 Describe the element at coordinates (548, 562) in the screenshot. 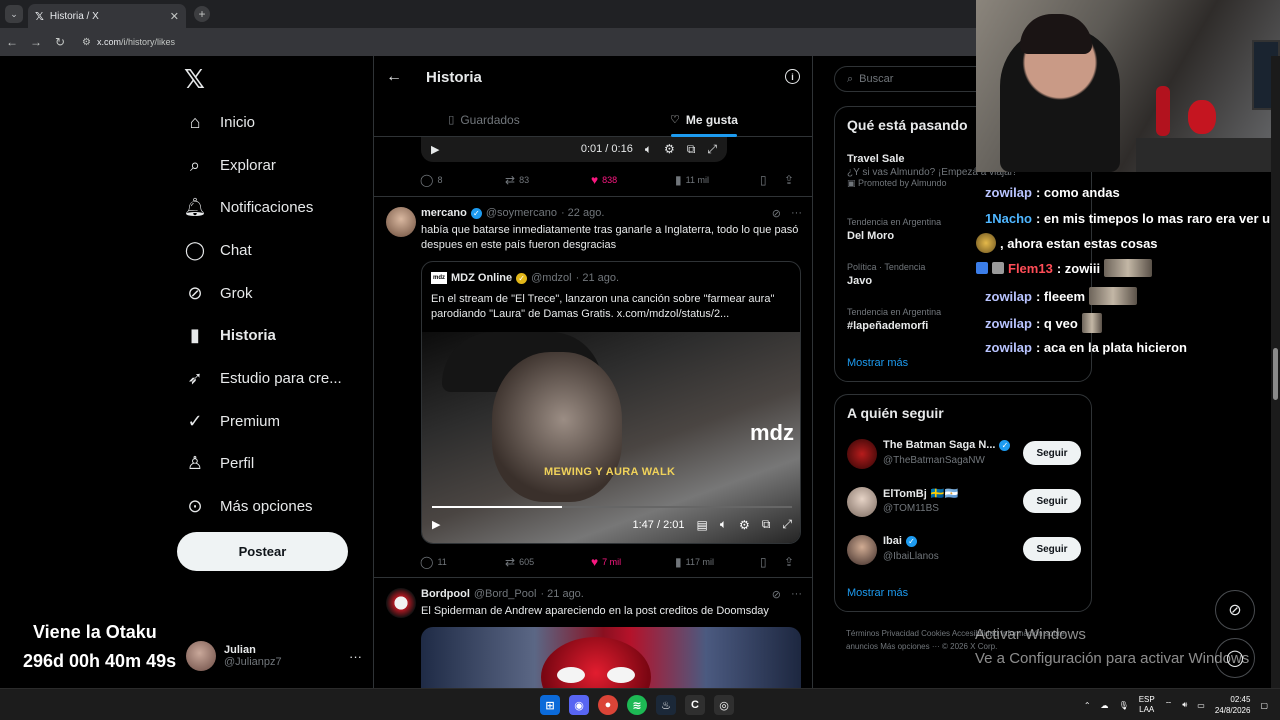

I see `repost-button: ⇄ 605` at that location.